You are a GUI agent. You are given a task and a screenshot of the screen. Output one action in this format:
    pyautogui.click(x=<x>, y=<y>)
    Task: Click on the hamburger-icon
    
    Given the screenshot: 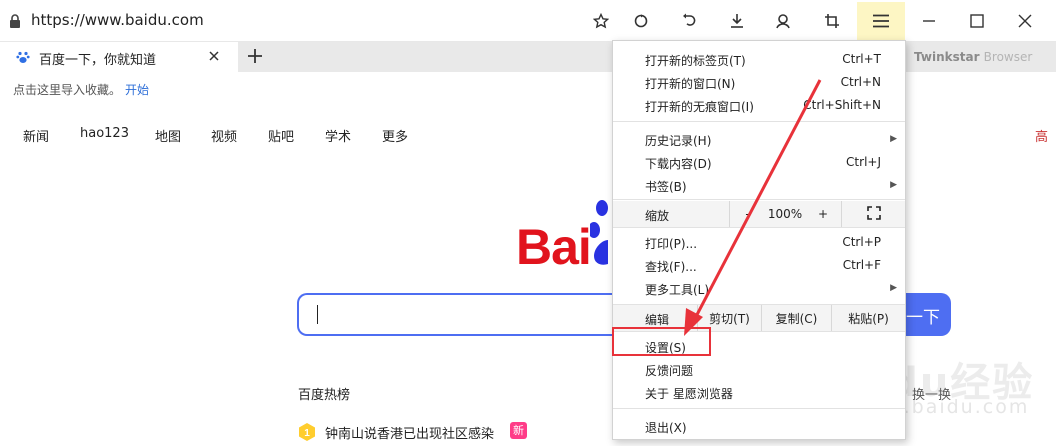 What is the action you would take?
    pyautogui.click(x=881, y=21)
    